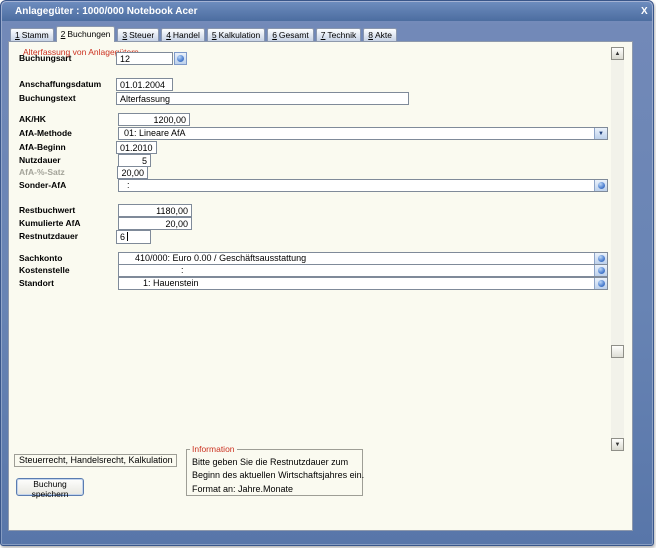  What do you see at coordinates (44, 270) in the screenshot?
I see `kostenstelle-label: Kostenstelle` at bounding box center [44, 270].